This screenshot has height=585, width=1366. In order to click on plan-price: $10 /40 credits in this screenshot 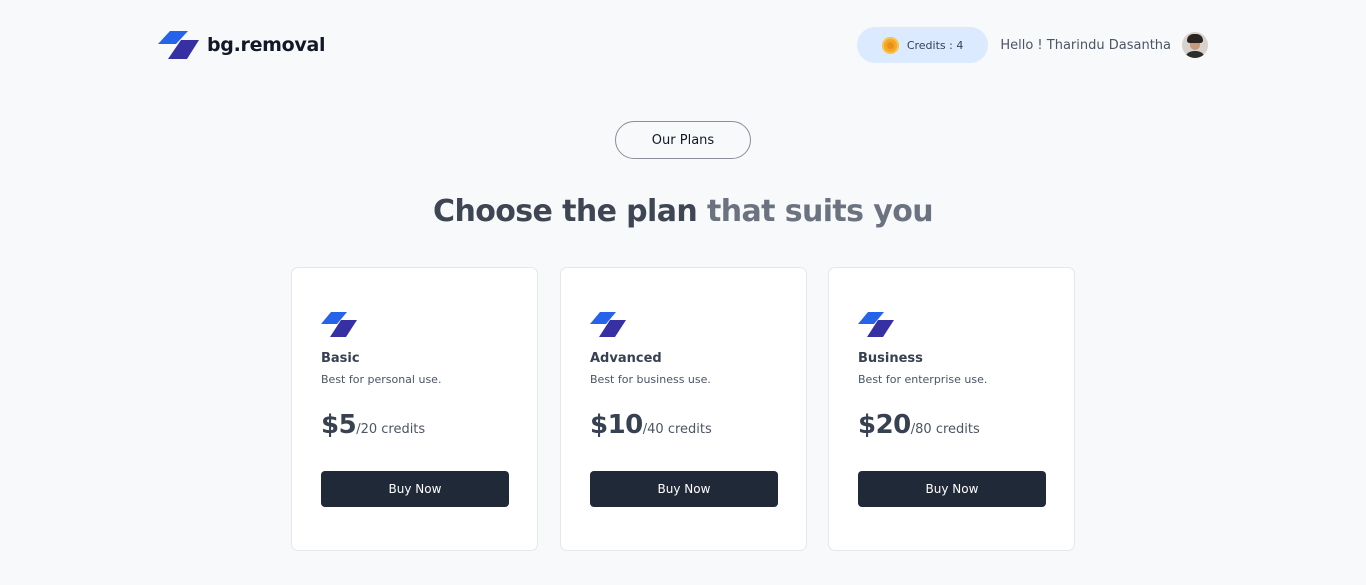, I will do `click(651, 425)`.